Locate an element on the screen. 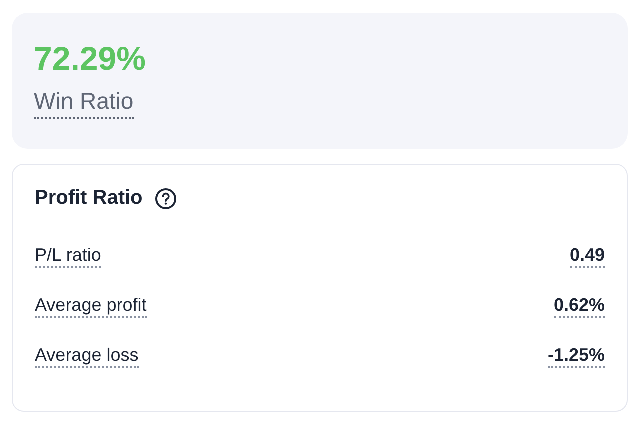 The width and height of the screenshot is (640, 425). card-title: Profit Ratio is located at coordinates (89, 198).